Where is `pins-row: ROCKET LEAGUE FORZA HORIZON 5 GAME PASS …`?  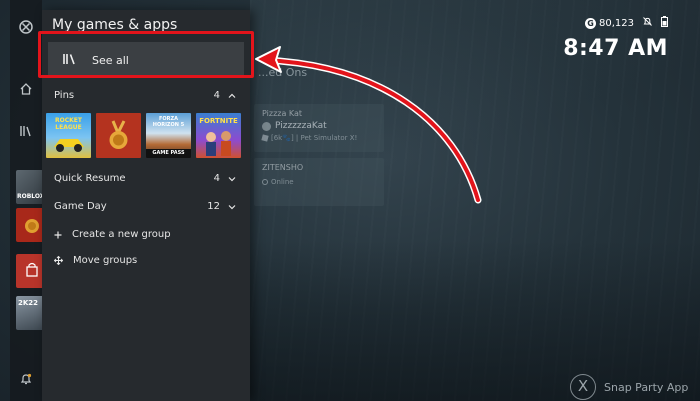 pins-row: ROCKET LEAGUE FORZA HORIZON 5 GAME PASS … is located at coordinates (143, 135).